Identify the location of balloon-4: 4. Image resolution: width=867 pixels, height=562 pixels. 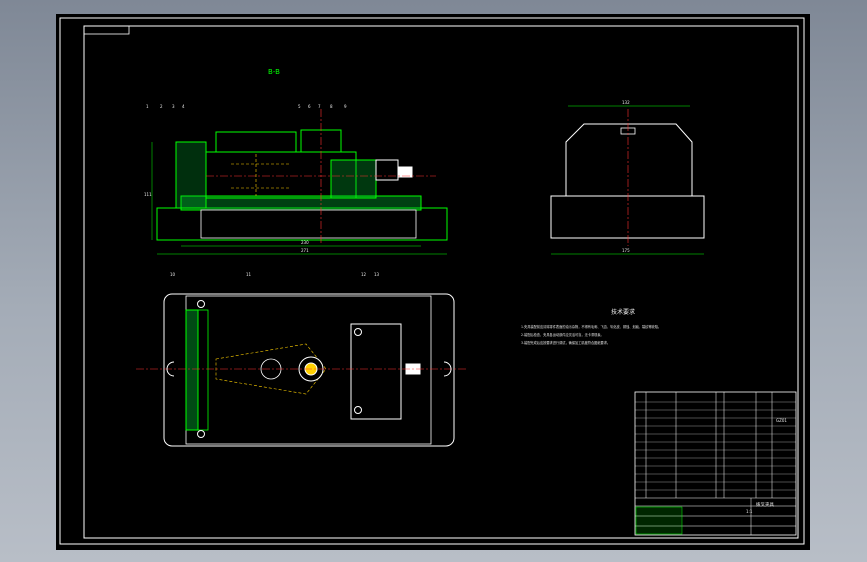
(183, 106).